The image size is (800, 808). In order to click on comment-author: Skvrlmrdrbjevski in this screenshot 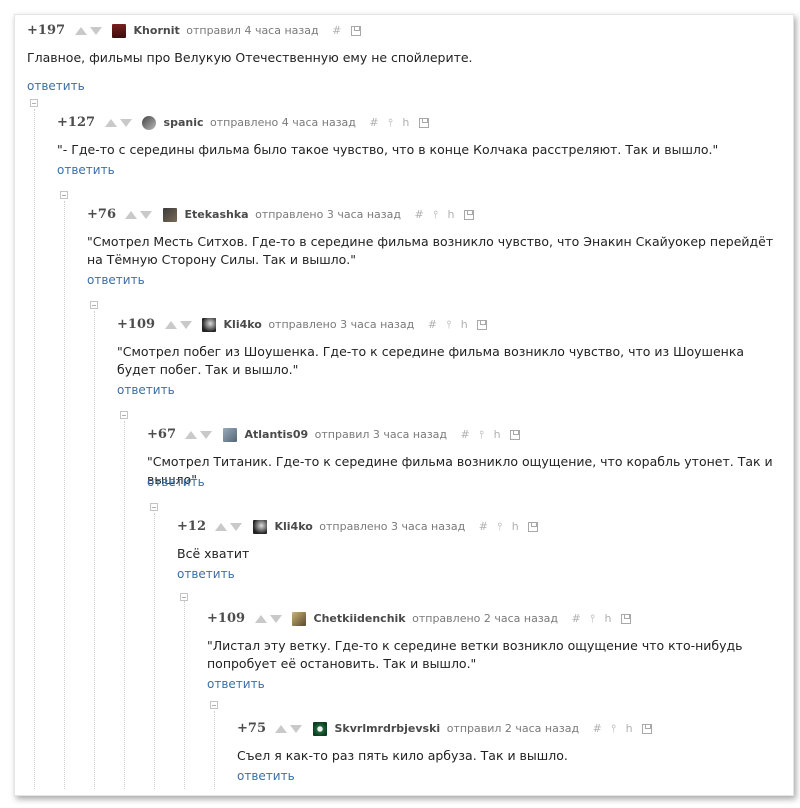, I will do `click(387, 728)`.